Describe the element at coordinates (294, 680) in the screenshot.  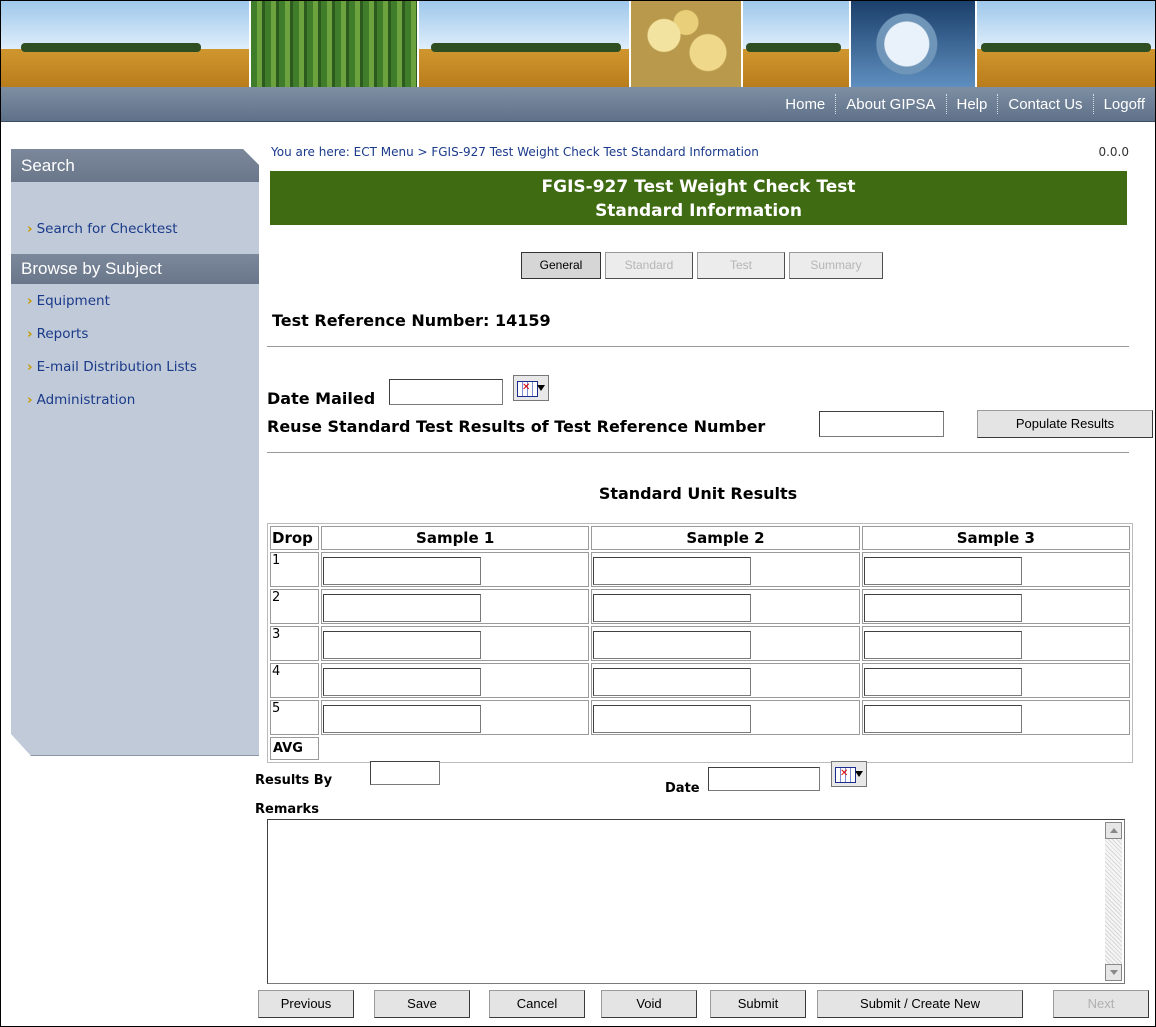
I see `drop-number: 4` at that location.